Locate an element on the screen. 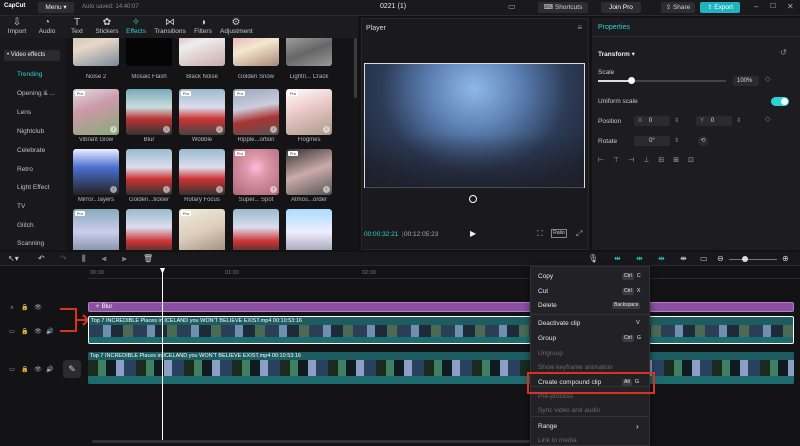  search-icon: ⌕ is located at coordinates (12, 308).